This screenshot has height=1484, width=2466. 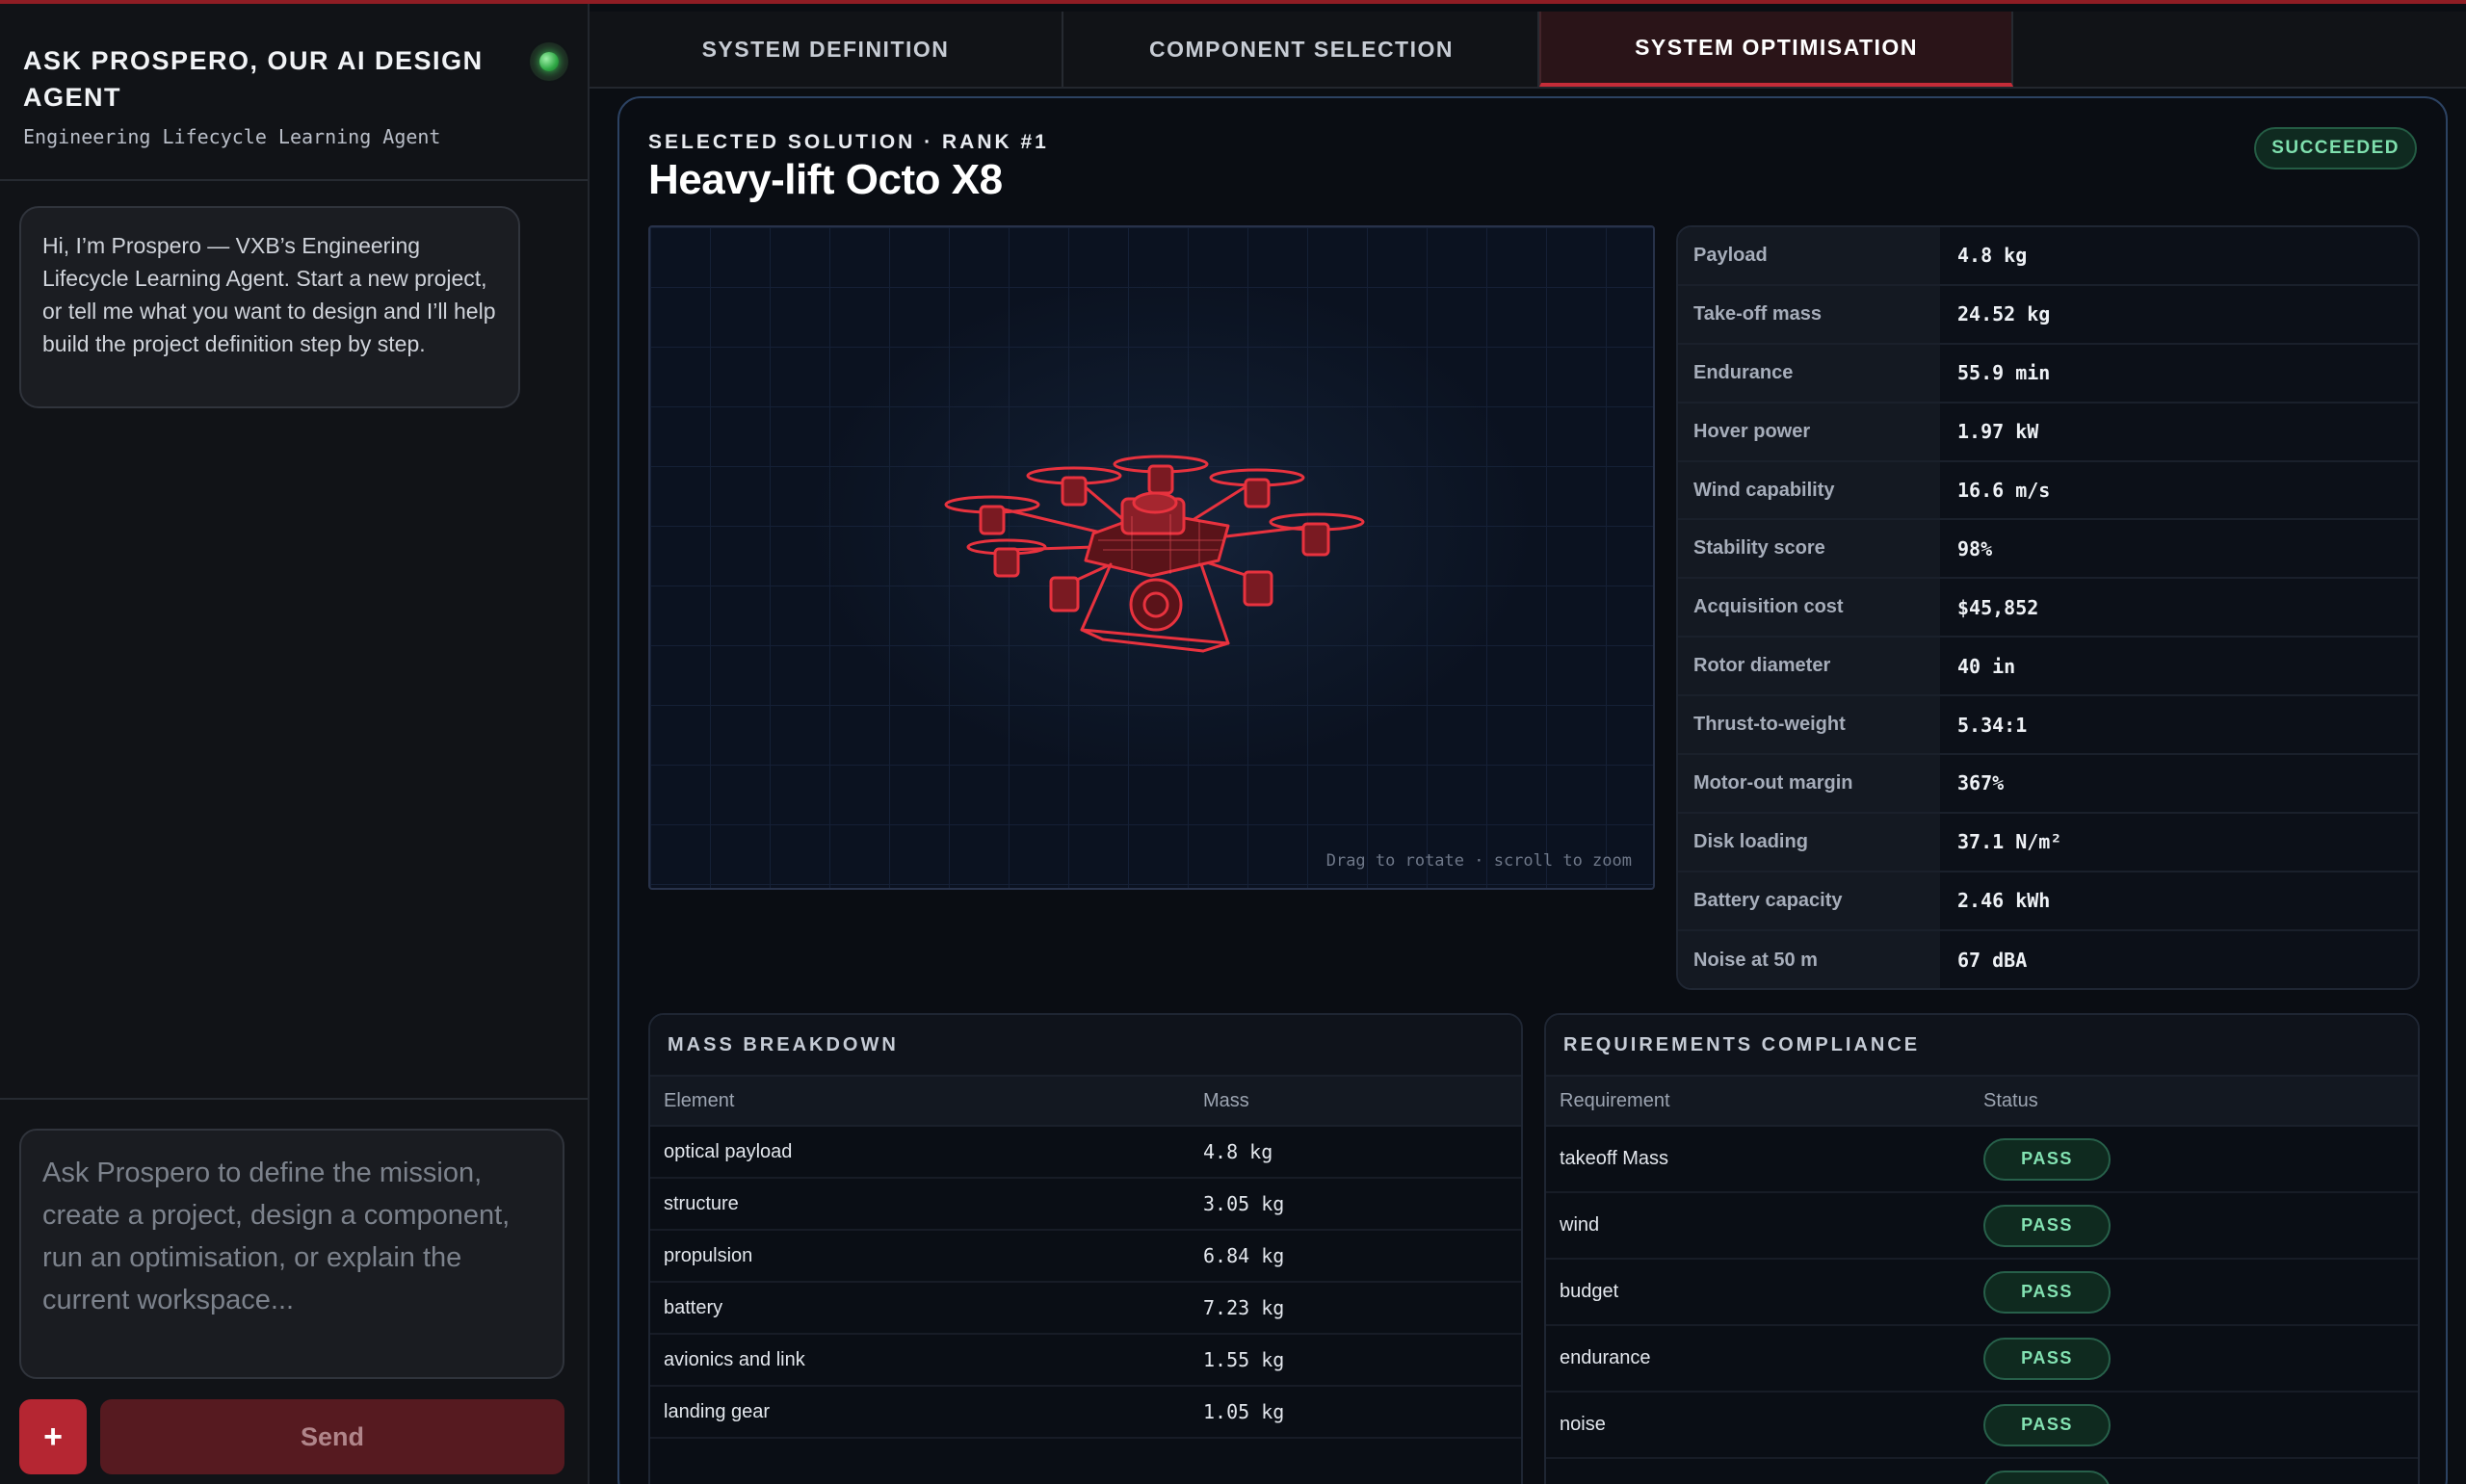 What do you see at coordinates (1226, 1100) in the screenshot?
I see `column-header-mass: Mass` at bounding box center [1226, 1100].